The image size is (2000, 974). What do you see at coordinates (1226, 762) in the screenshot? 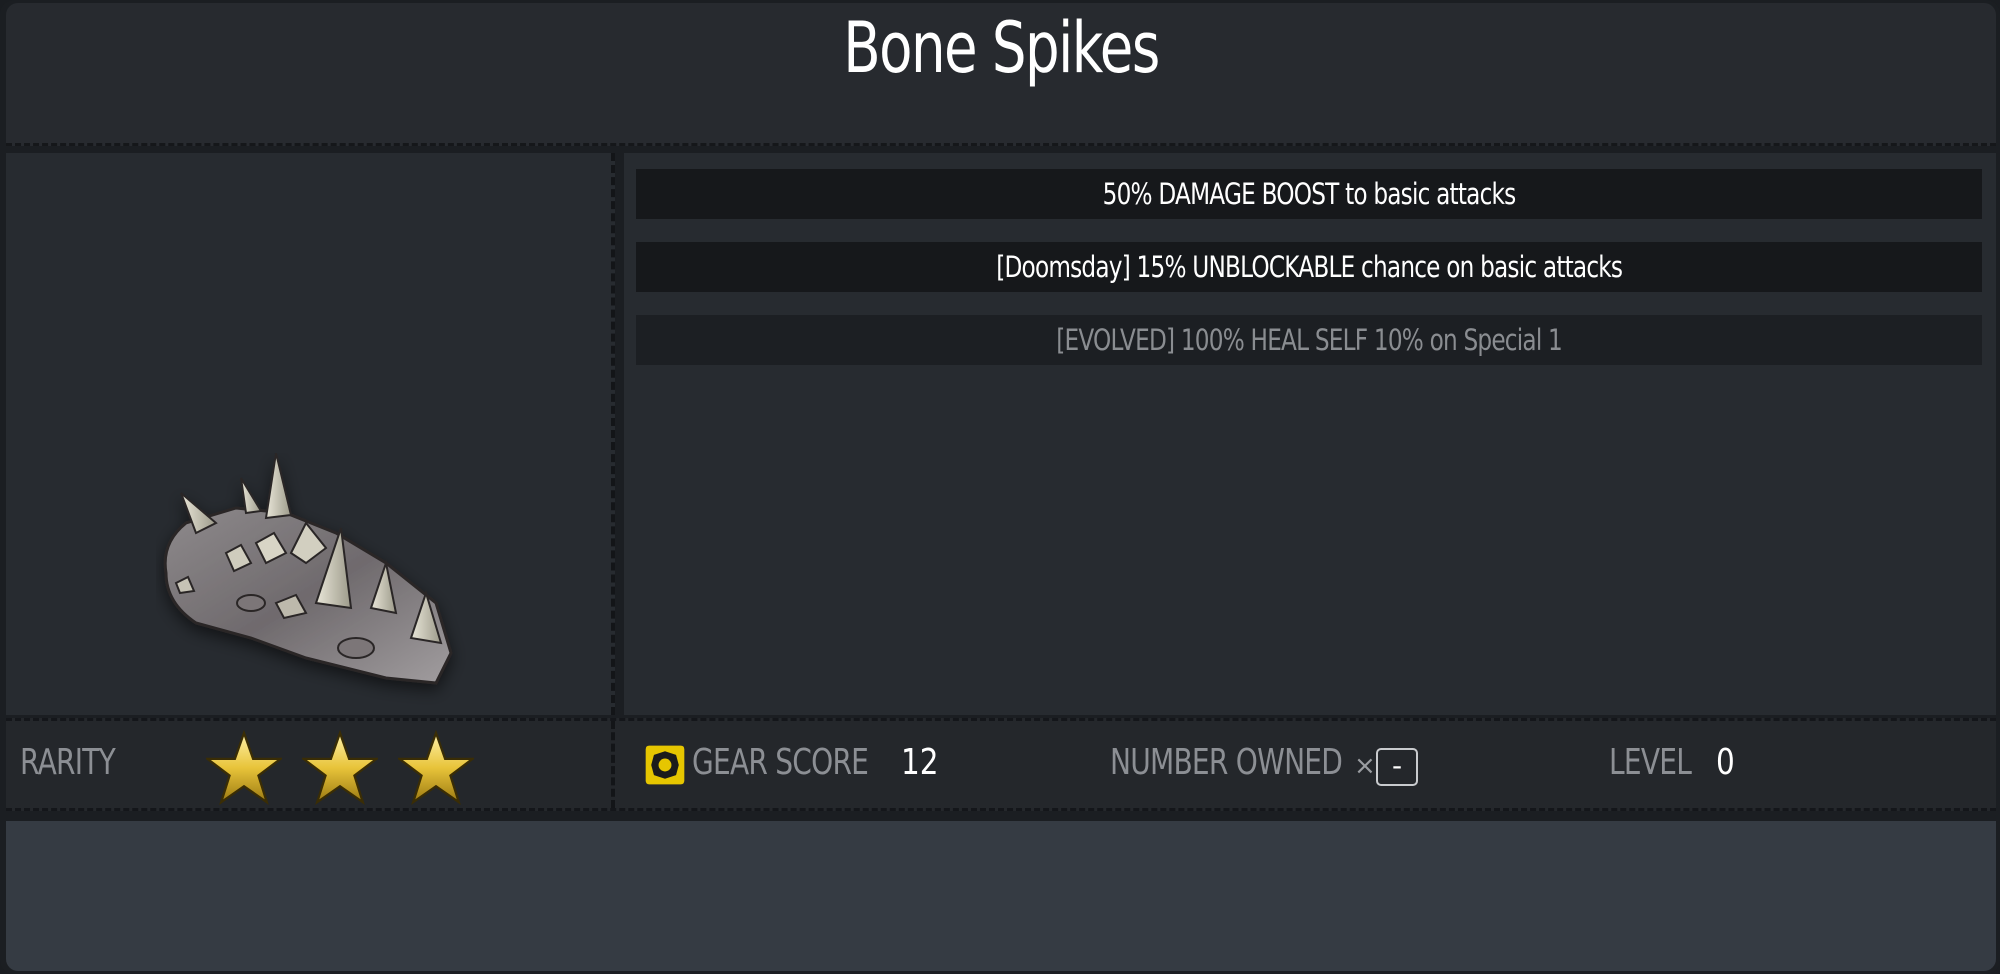
I see `number-owned-label: NUMBER OWNED` at bounding box center [1226, 762].